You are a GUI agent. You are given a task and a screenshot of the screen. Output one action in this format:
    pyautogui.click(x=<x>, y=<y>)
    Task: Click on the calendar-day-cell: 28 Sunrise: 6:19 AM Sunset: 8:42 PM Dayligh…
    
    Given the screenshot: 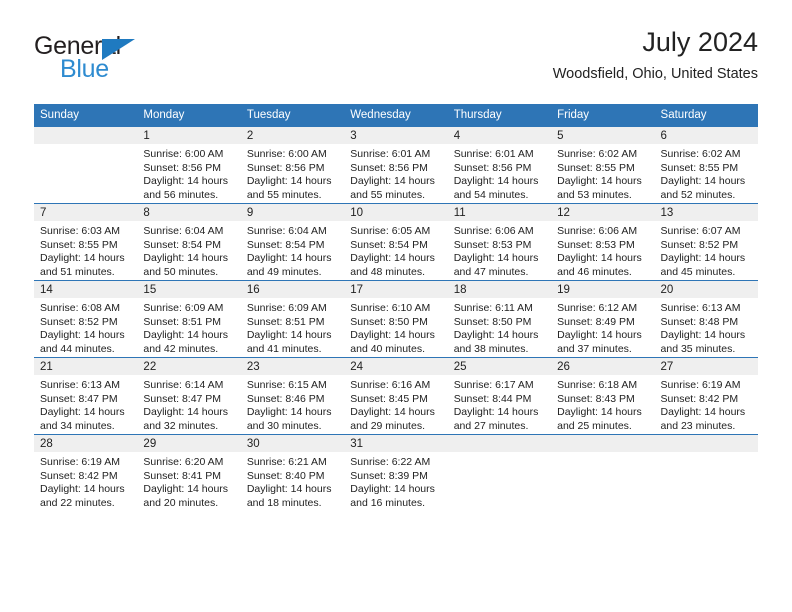 What is the action you would take?
    pyautogui.click(x=86, y=472)
    